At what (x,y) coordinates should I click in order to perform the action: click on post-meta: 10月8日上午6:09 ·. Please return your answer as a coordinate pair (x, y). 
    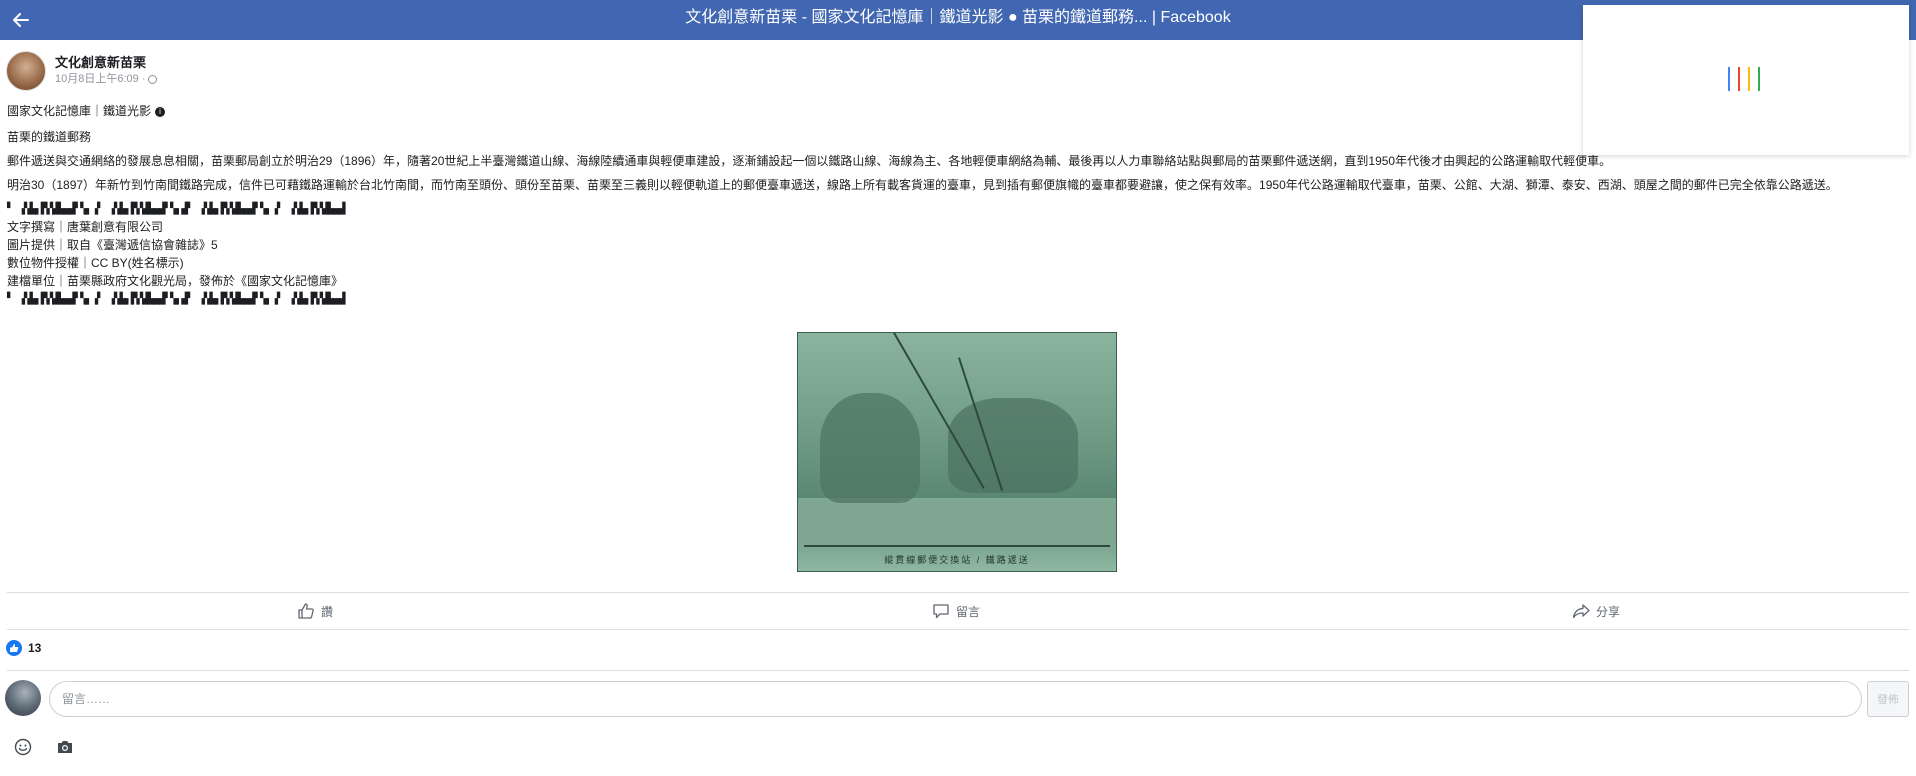
    Looking at the image, I should click on (106, 79).